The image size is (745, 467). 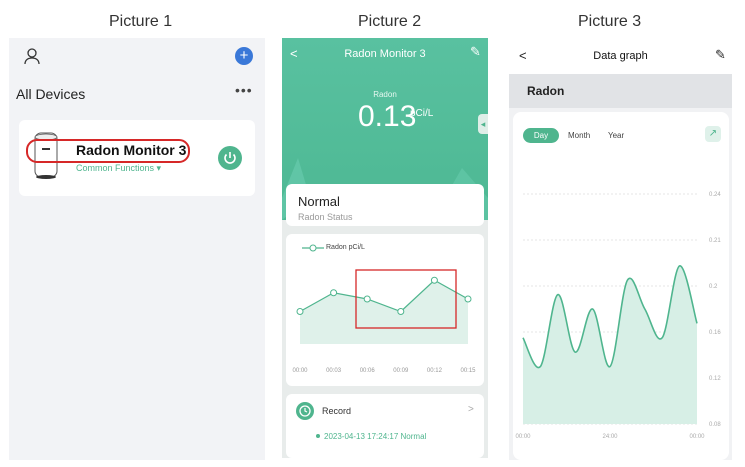 What do you see at coordinates (610, 437) in the screenshot?
I see `x-tick-label: 24:00` at bounding box center [610, 437].